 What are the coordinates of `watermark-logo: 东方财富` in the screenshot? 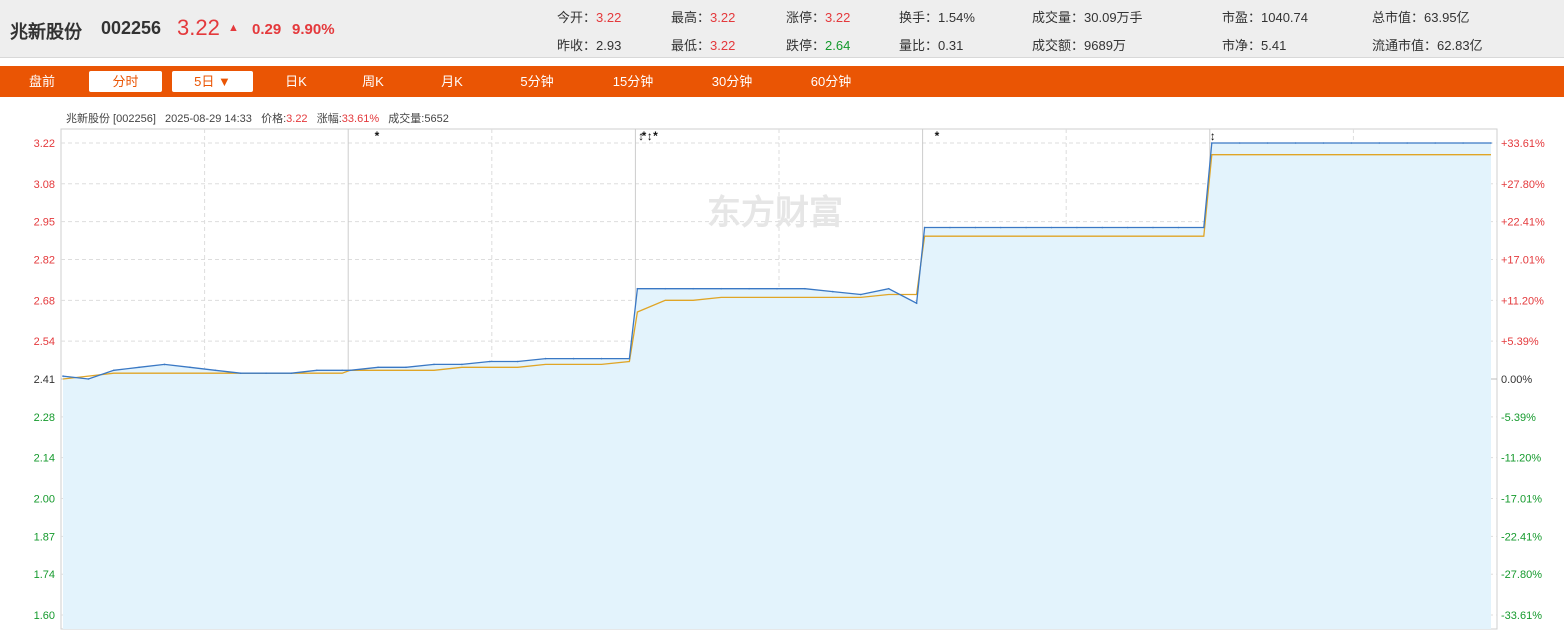 It's located at (775, 213).